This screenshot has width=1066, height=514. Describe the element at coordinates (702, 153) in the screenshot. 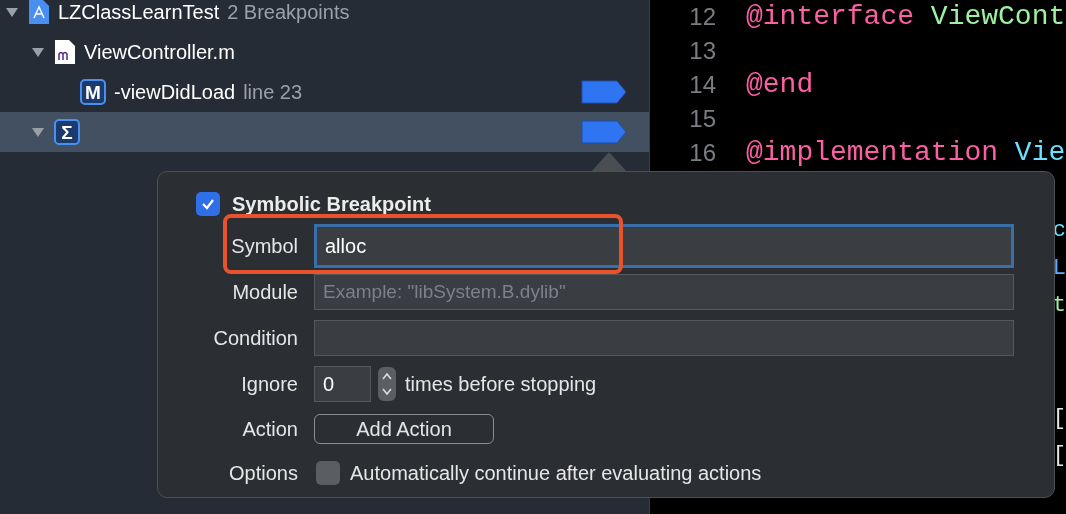

I see `line-number: 16` at that location.